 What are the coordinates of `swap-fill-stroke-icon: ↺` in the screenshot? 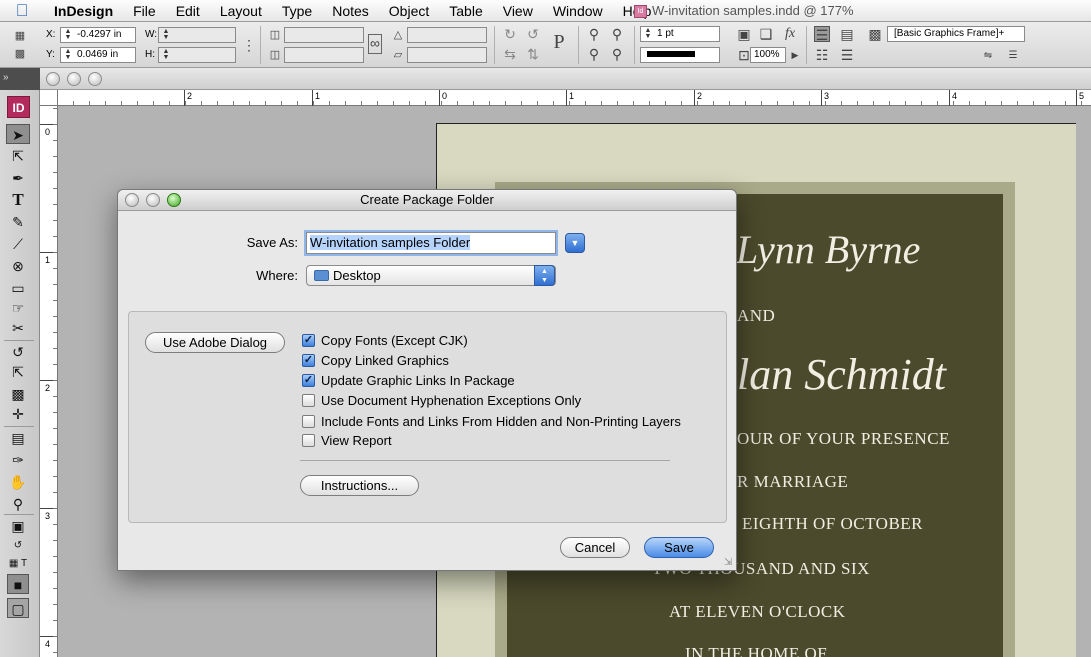 It's located at (18, 546).